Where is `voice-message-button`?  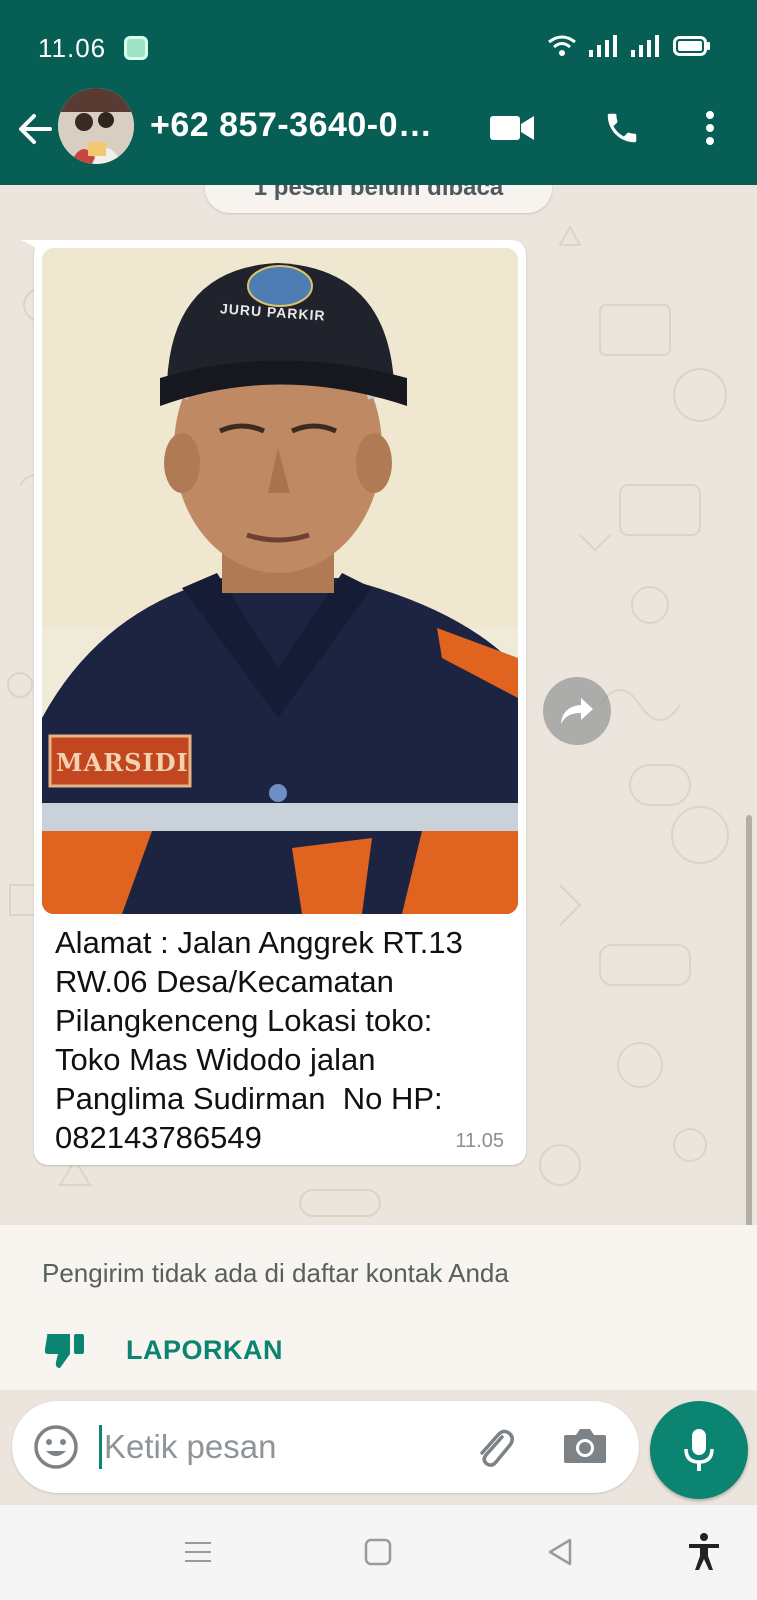
voice-message-button is located at coordinates (699, 1450).